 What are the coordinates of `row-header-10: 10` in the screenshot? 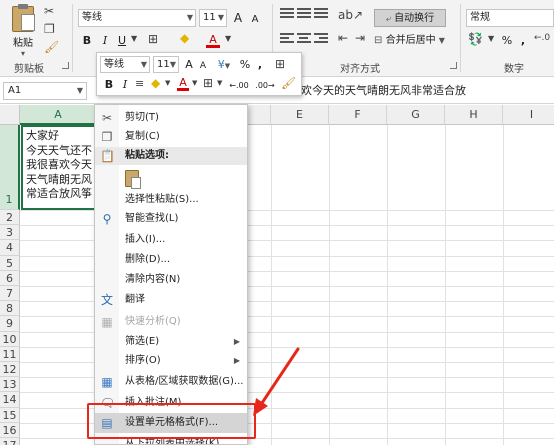 It's located at (10, 339).